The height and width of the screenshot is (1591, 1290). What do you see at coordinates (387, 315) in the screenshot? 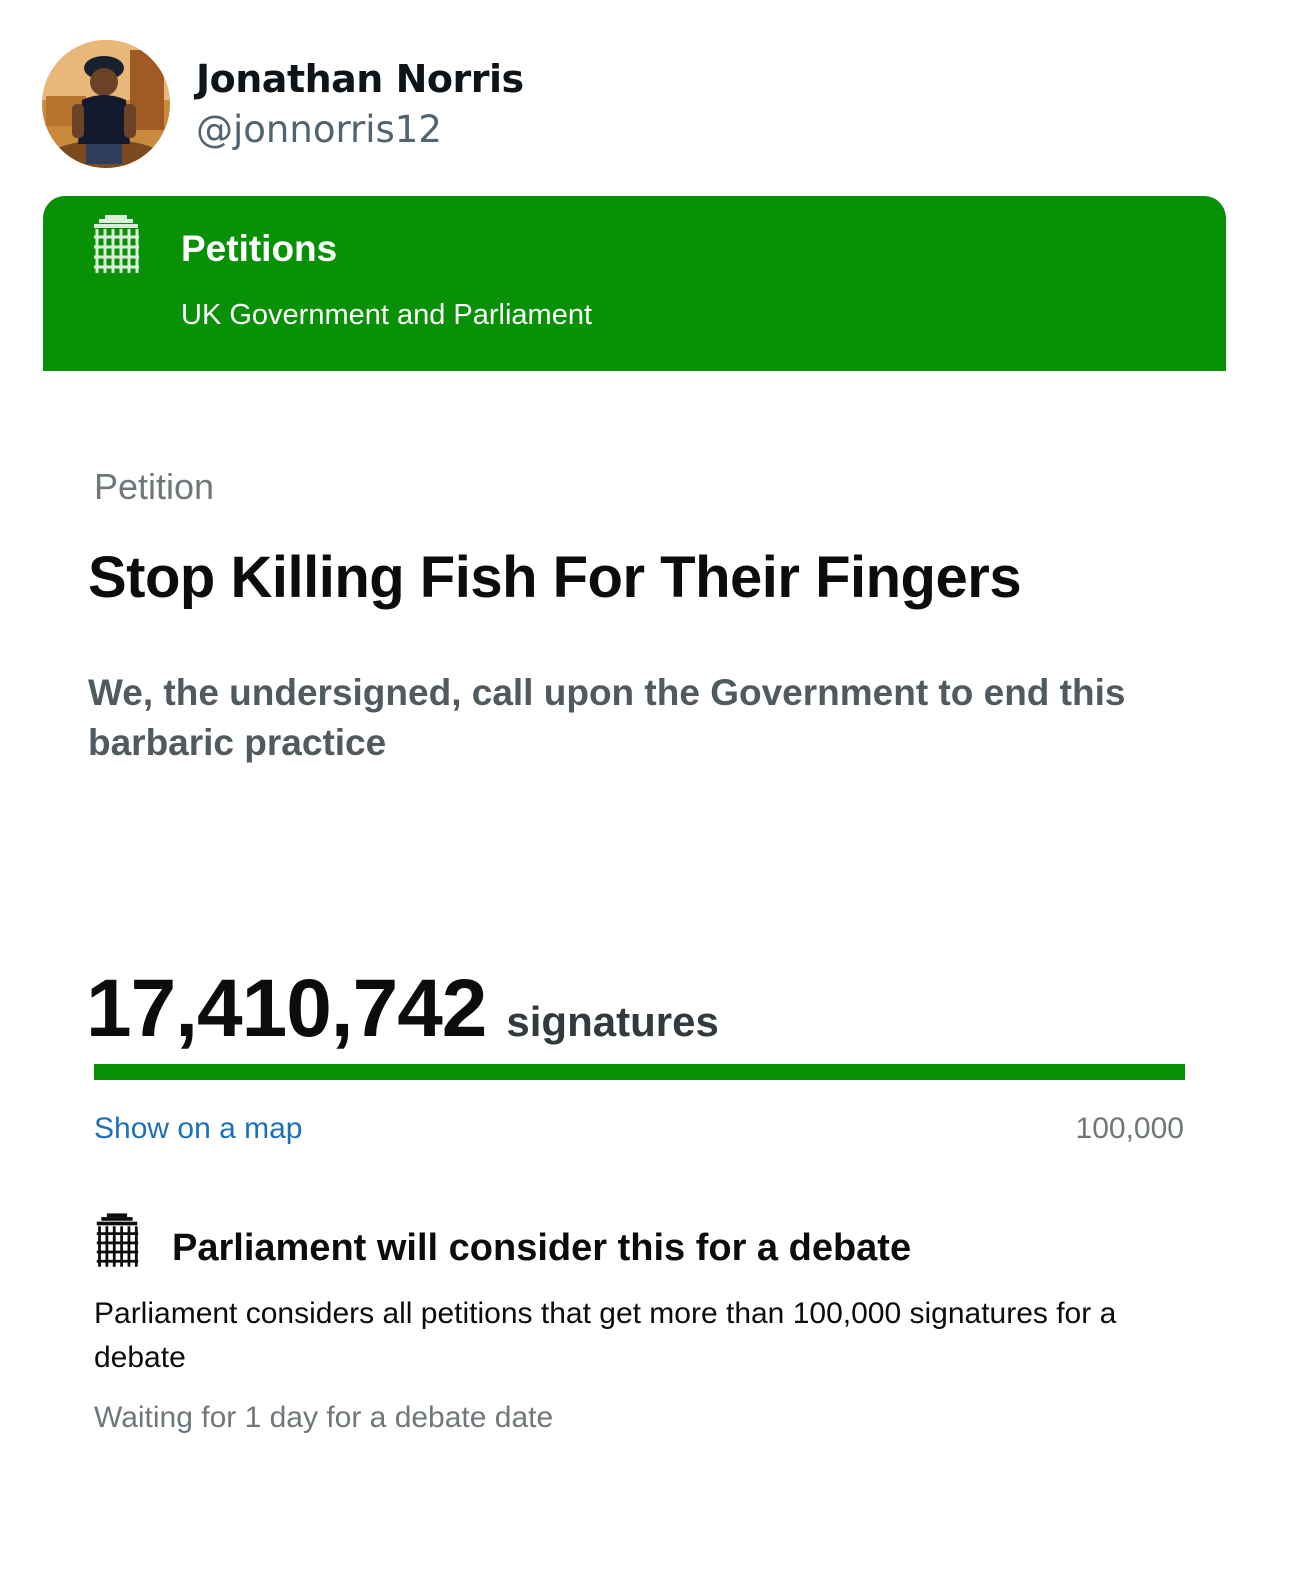
I see `banner-subtitle: UK Government and Parliament` at bounding box center [387, 315].